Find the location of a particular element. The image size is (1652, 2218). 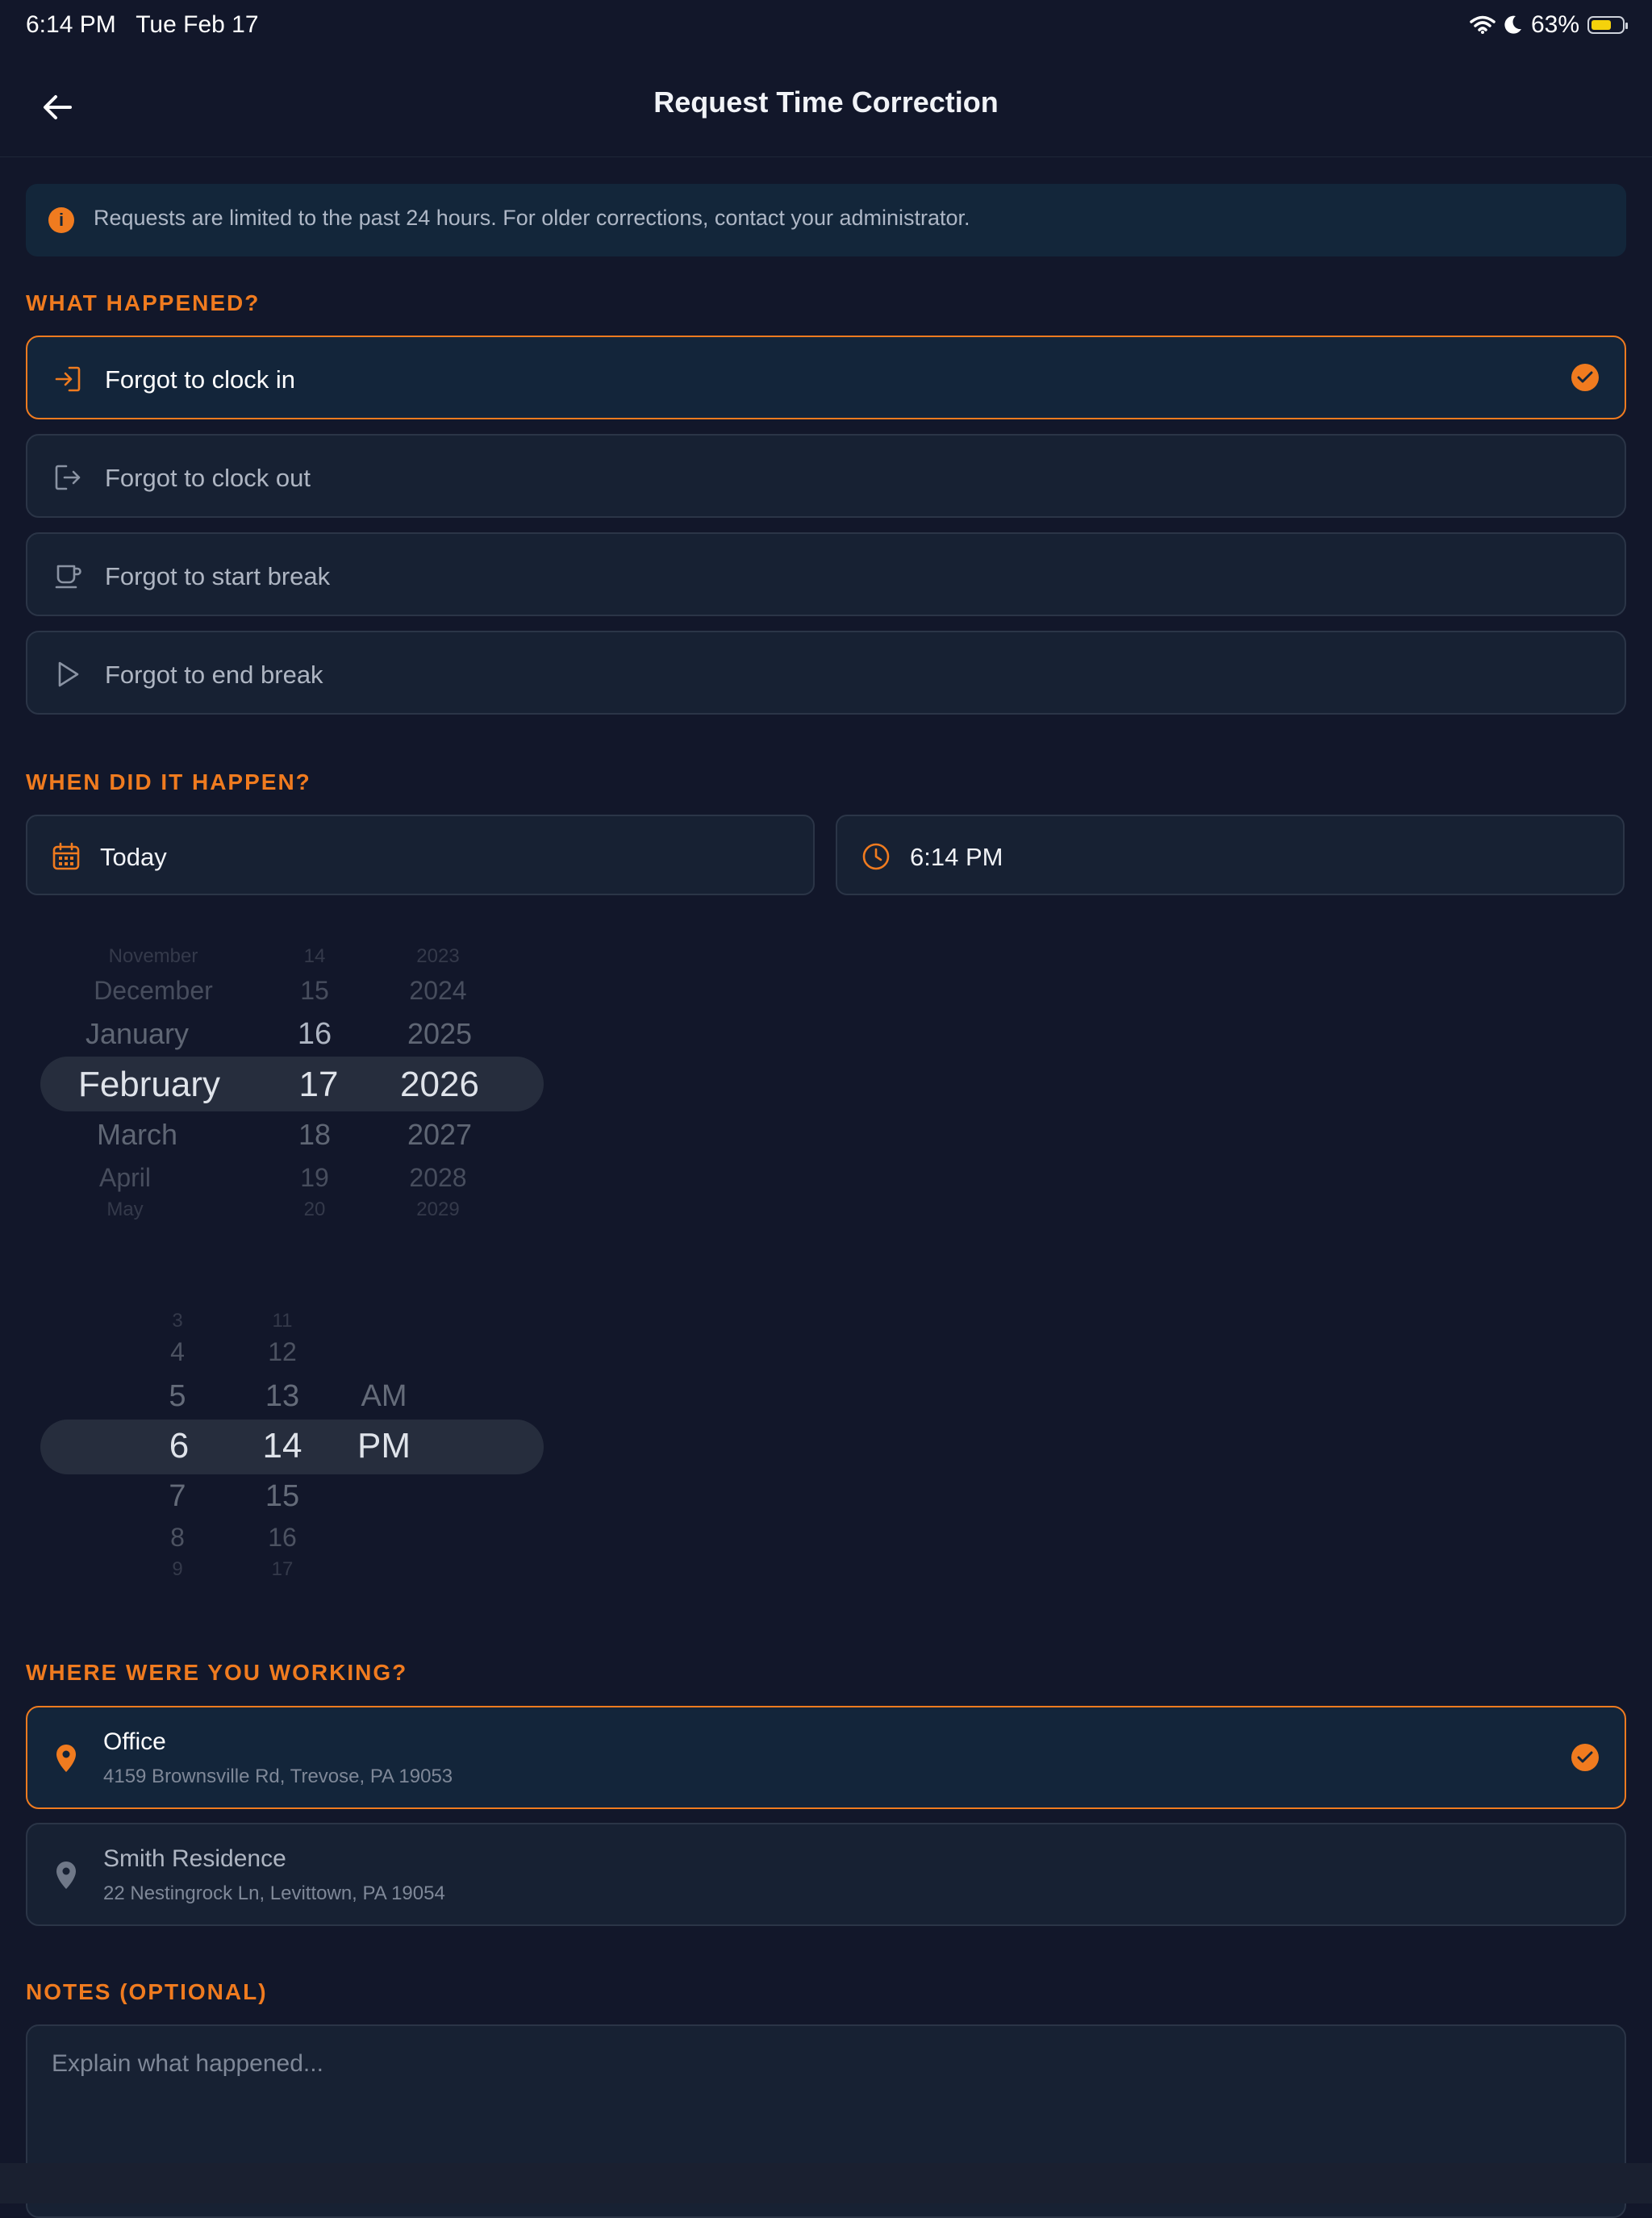

option-label: Forgot to clock in is located at coordinates (200, 379).